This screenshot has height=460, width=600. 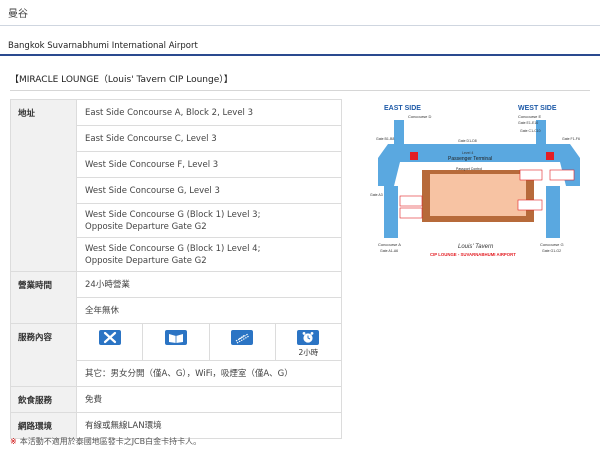 What do you see at coordinates (478, 195) in the screenshot?
I see `main-hall-inner` at bounding box center [478, 195].